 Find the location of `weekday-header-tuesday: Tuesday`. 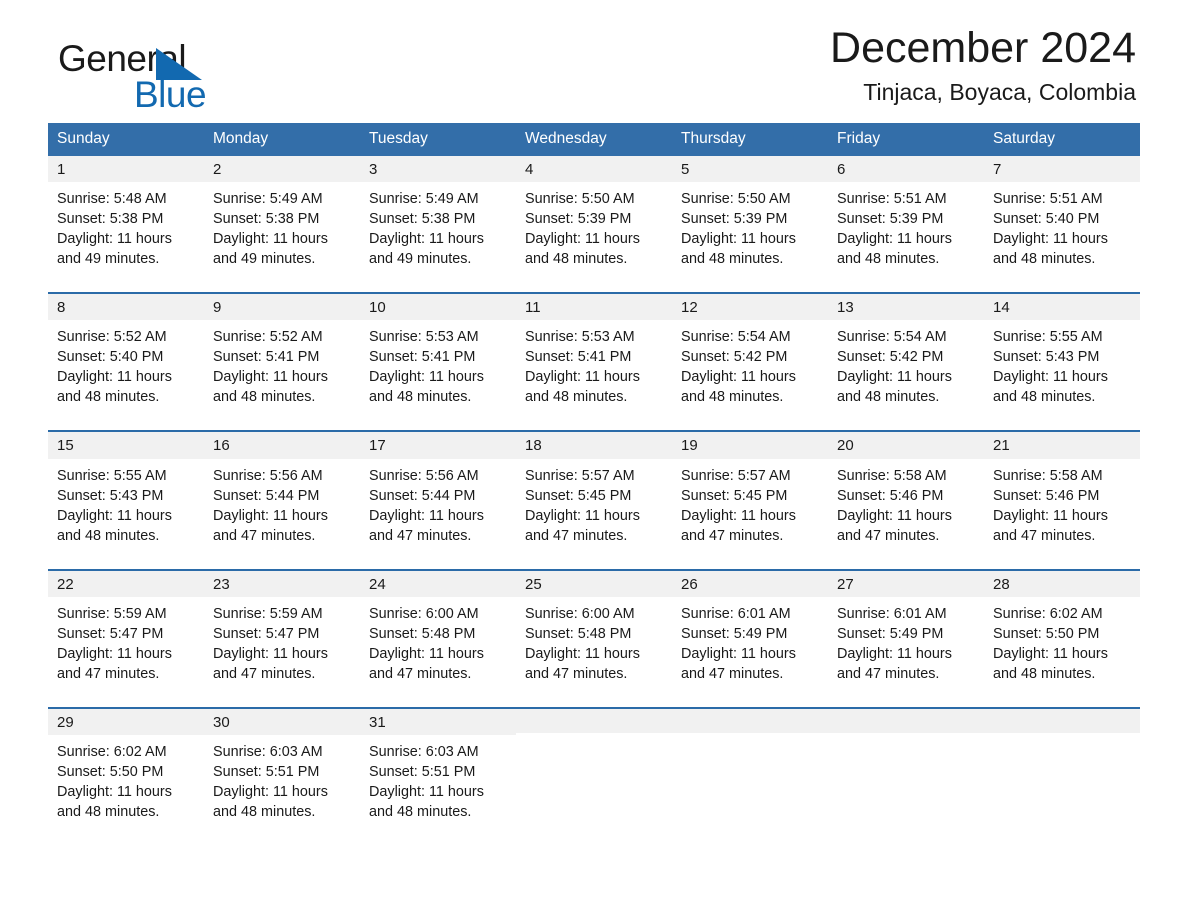

weekday-header-tuesday: Tuesday is located at coordinates (398, 138).